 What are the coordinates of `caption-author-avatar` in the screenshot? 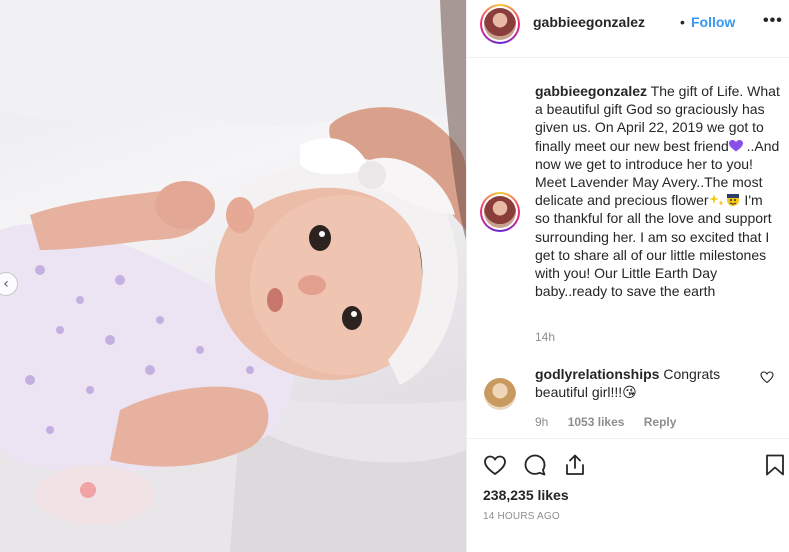 It's located at (500, 212).